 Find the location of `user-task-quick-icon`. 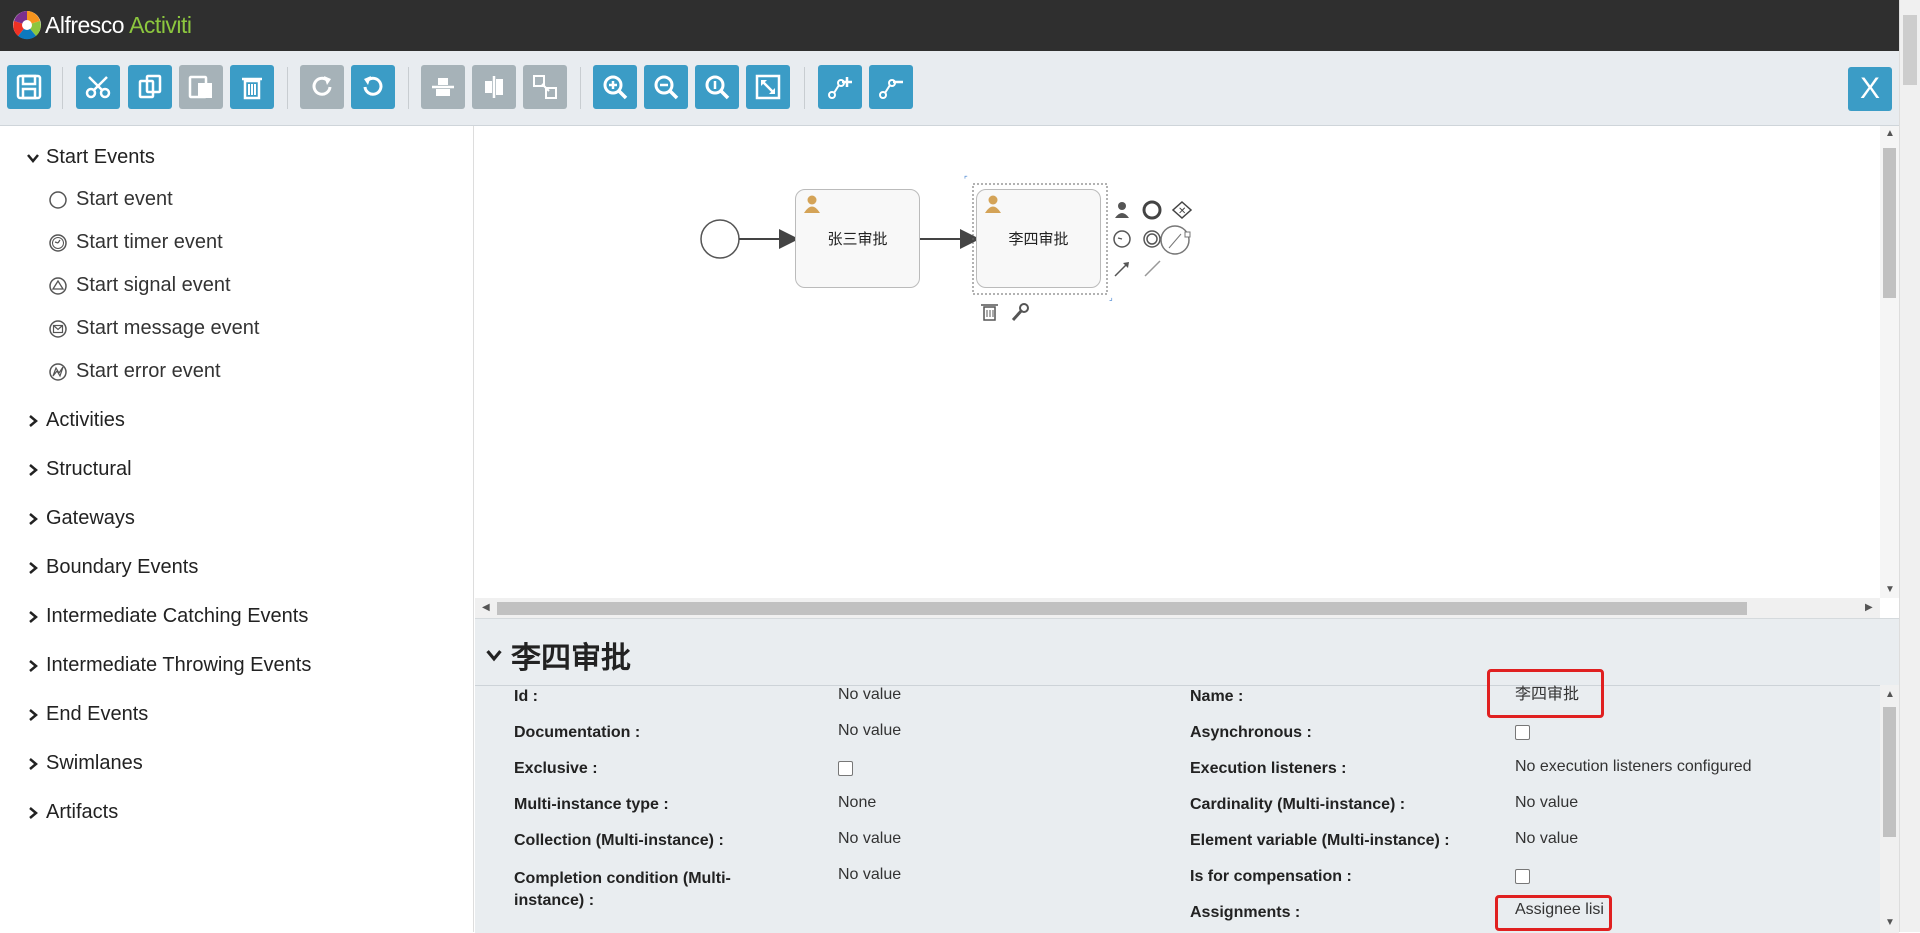

user-task-quick-icon is located at coordinates (1122, 210).